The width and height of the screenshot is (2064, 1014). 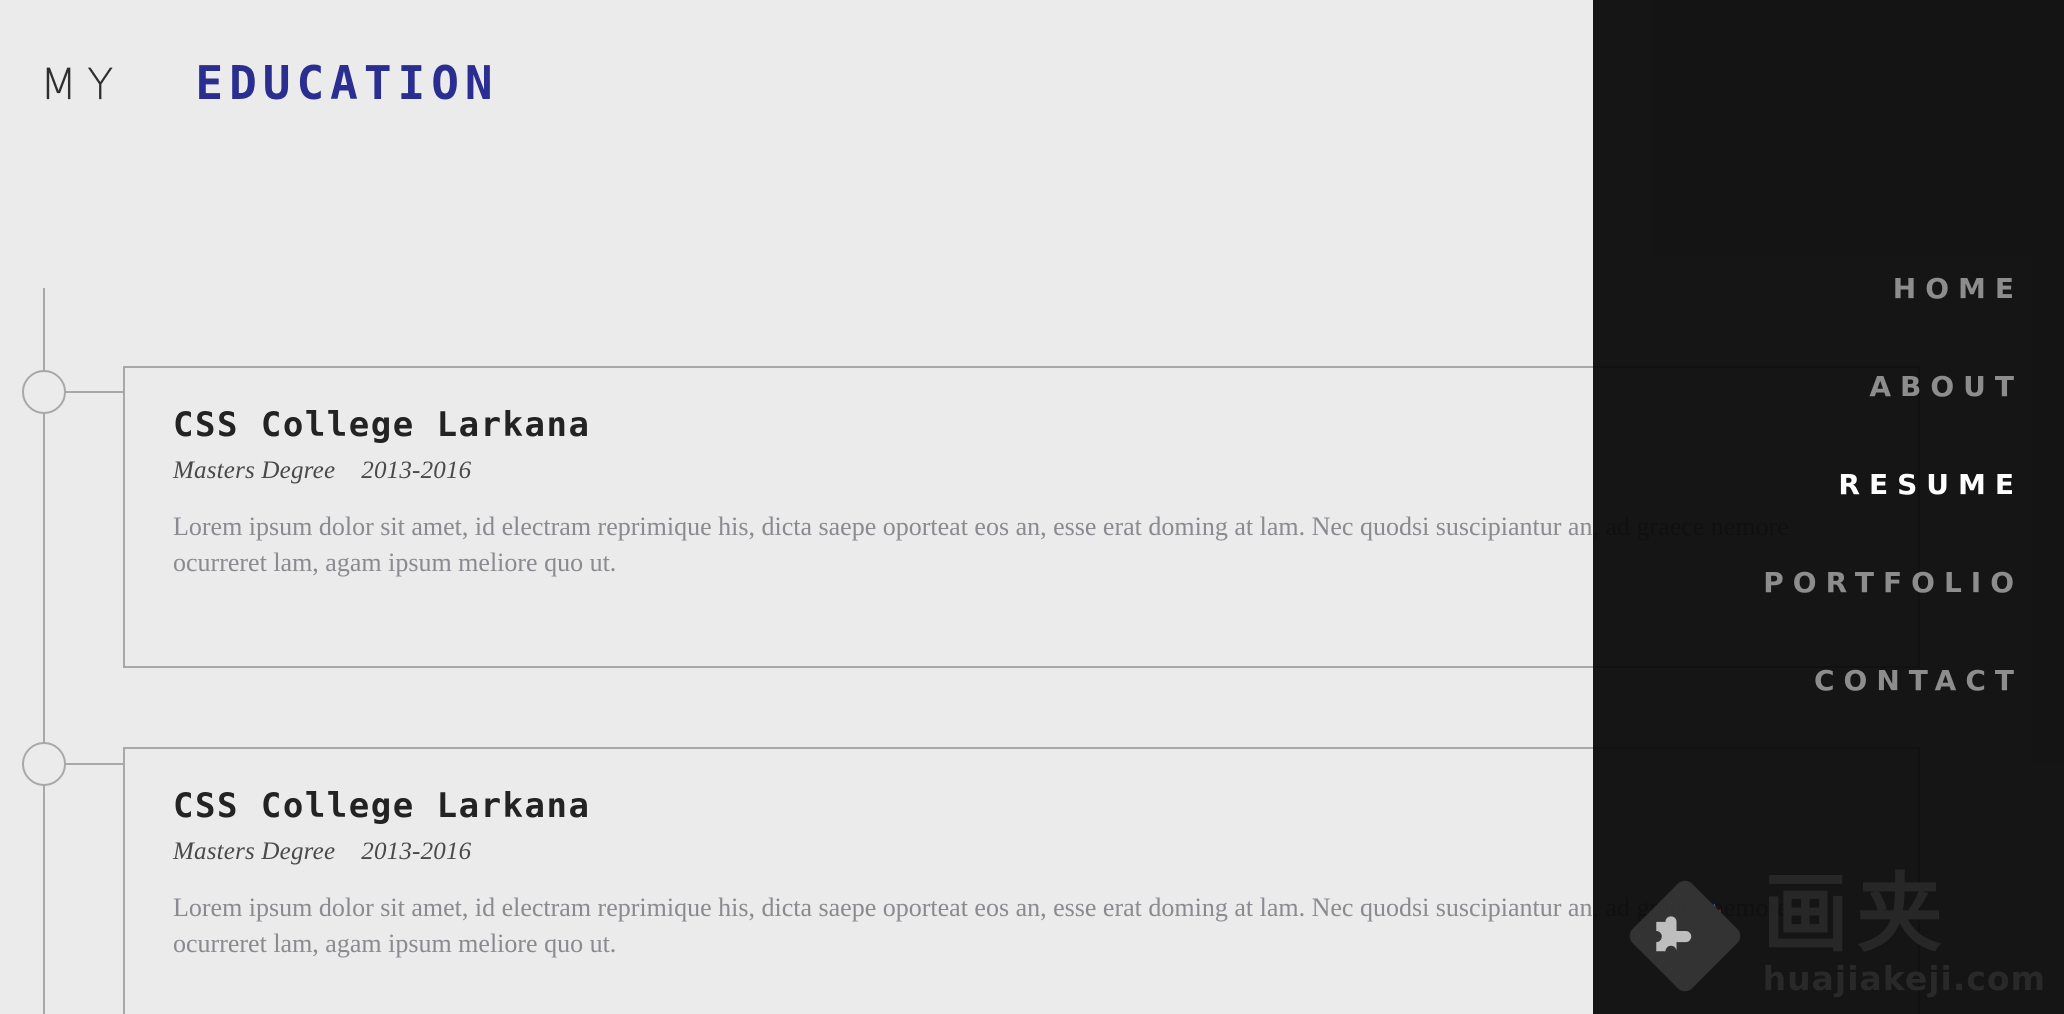 What do you see at coordinates (1894, 386) in the screenshot?
I see `nav-item-about: ABOUT` at bounding box center [1894, 386].